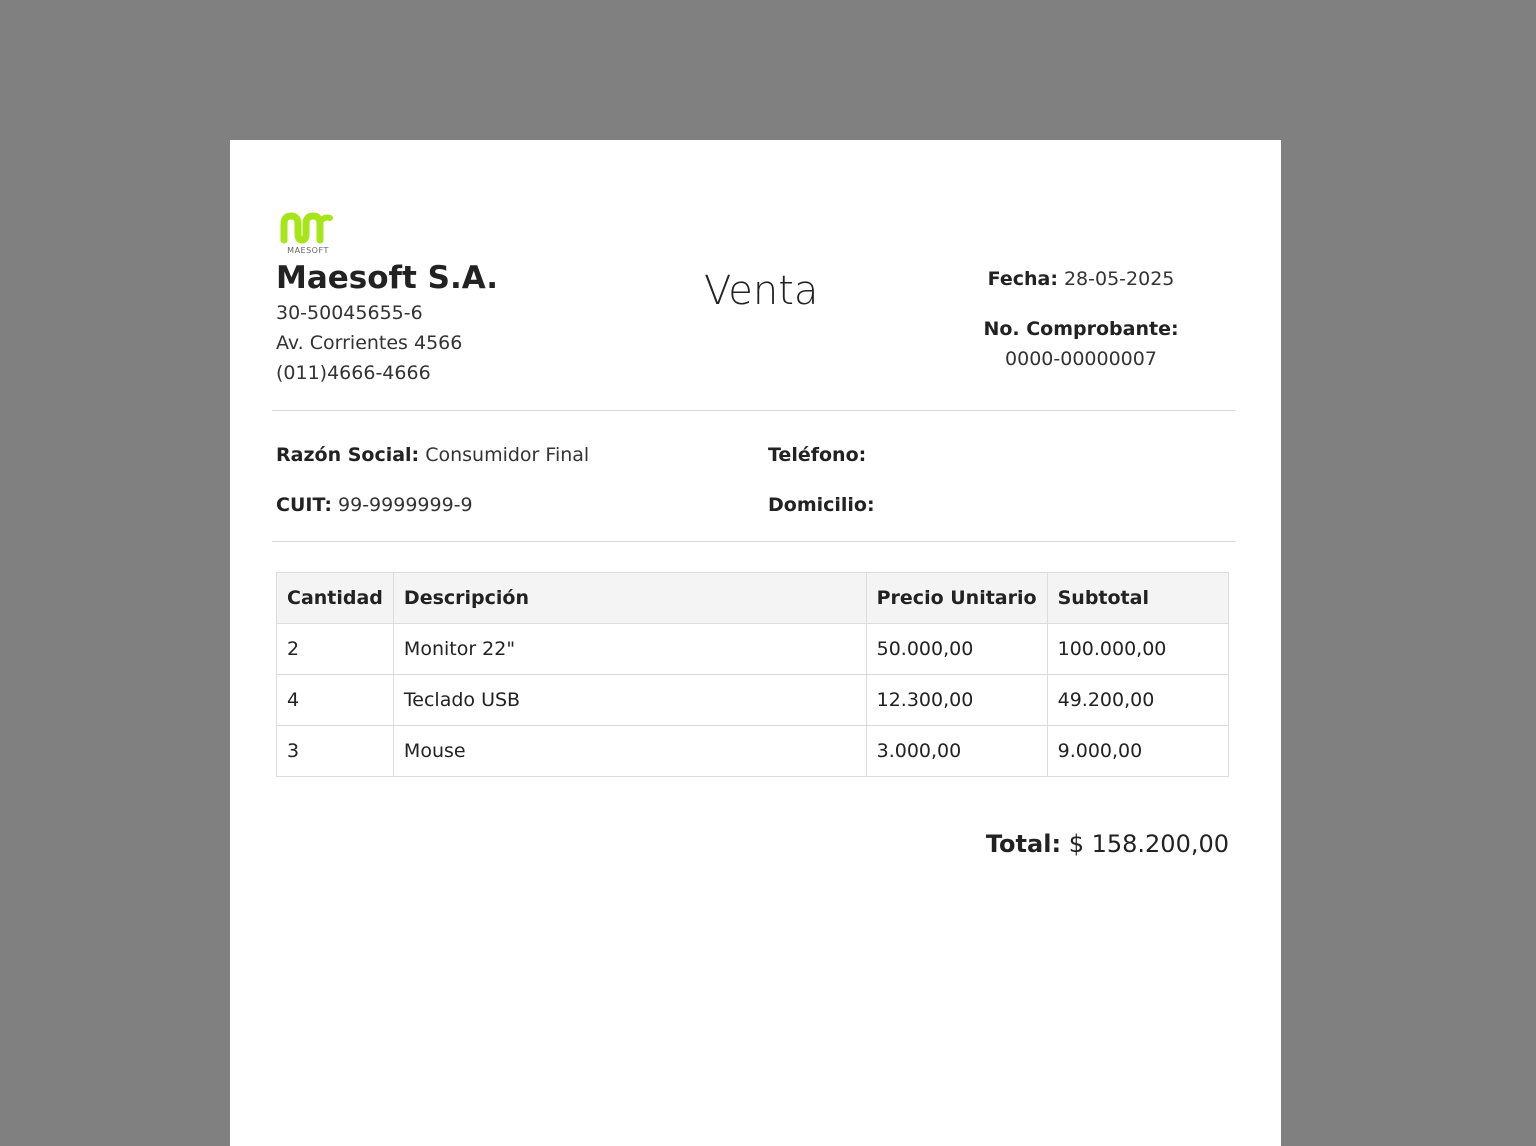 The height and width of the screenshot is (1146, 1536). What do you see at coordinates (349, 313) in the screenshot?
I see `company-cuit: 30-50045655-6` at bounding box center [349, 313].